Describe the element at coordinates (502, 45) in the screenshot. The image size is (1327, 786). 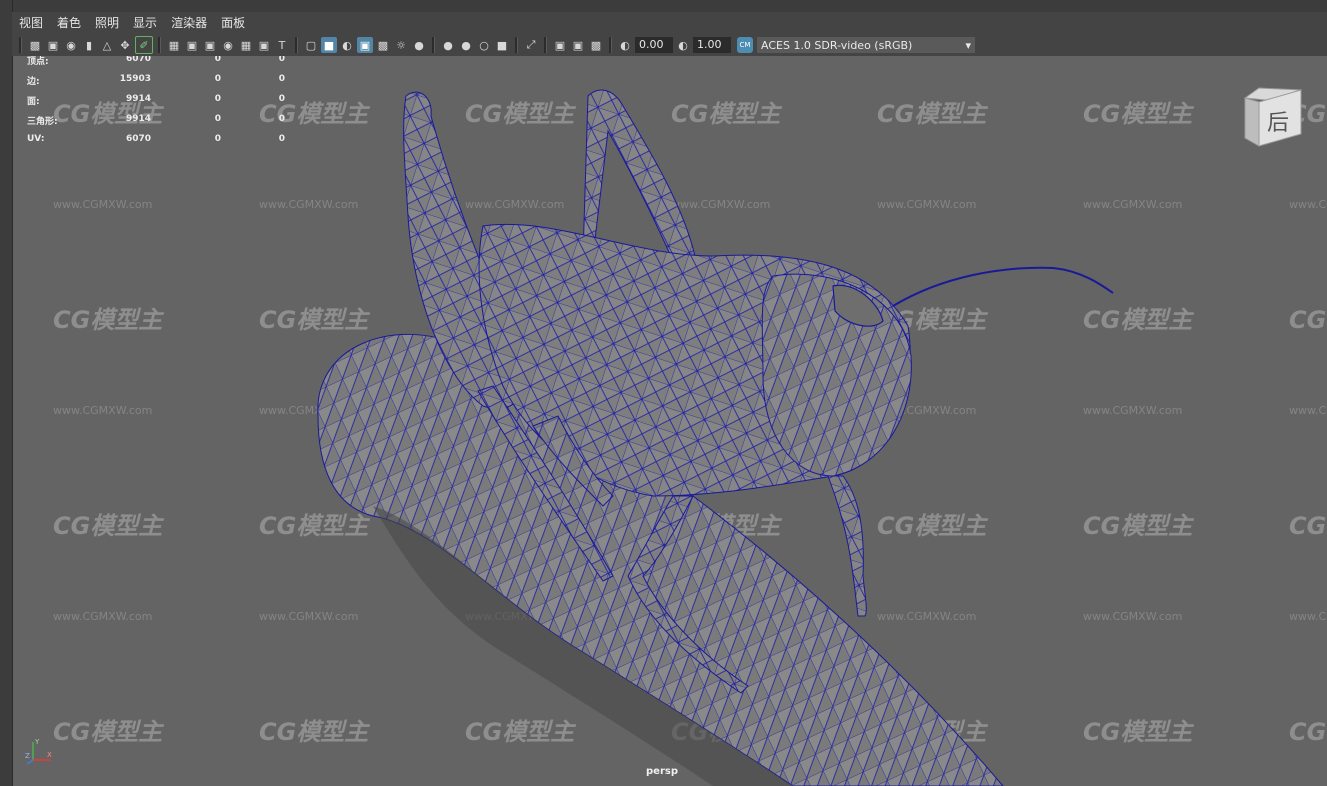
I see `dof-icon: ■` at that location.